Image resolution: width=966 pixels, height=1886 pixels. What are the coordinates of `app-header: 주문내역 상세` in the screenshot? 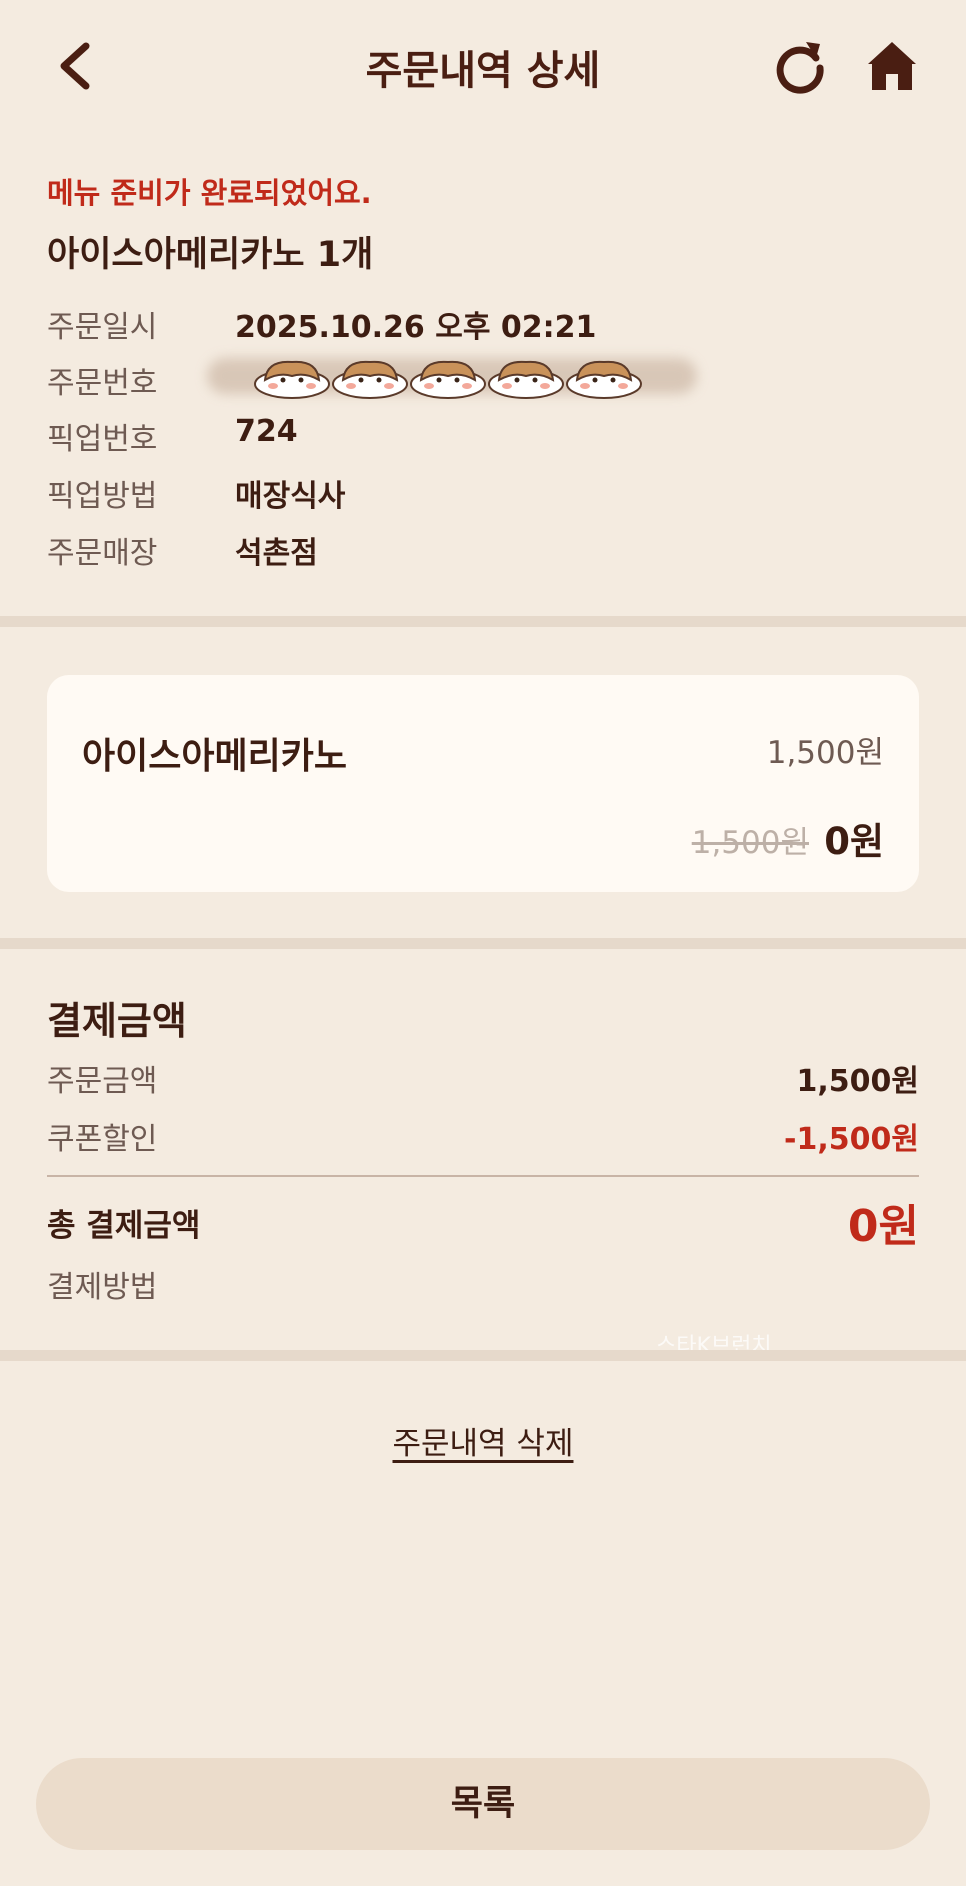 It's located at (483, 65).